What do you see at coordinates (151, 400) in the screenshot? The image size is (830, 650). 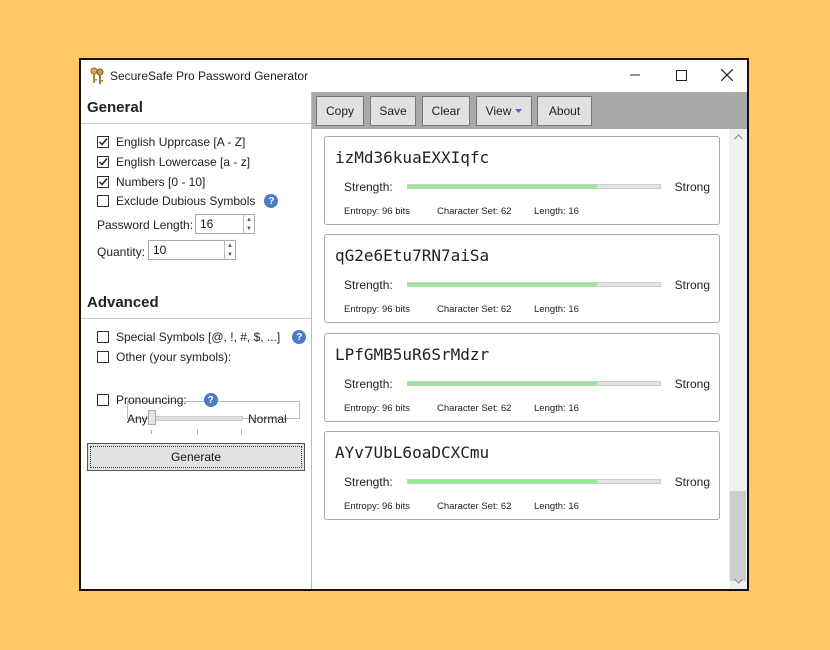 I see `pronouncing-label: Pronouncing:` at bounding box center [151, 400].